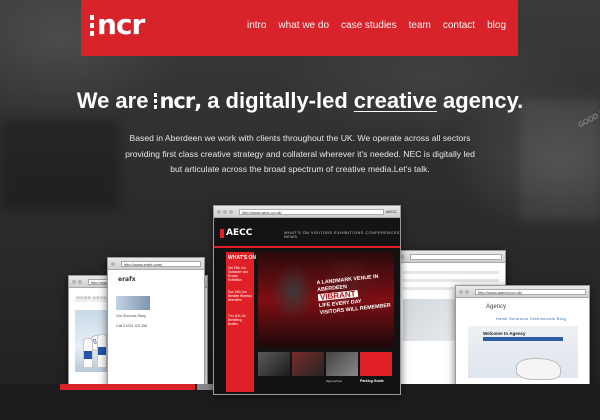 The height and width of the screenshot is (420, 600). What do you see at coordinates (538, 369) in the screenshot?
I see `horse-illustration-icon` at bounding box center [538, 369].